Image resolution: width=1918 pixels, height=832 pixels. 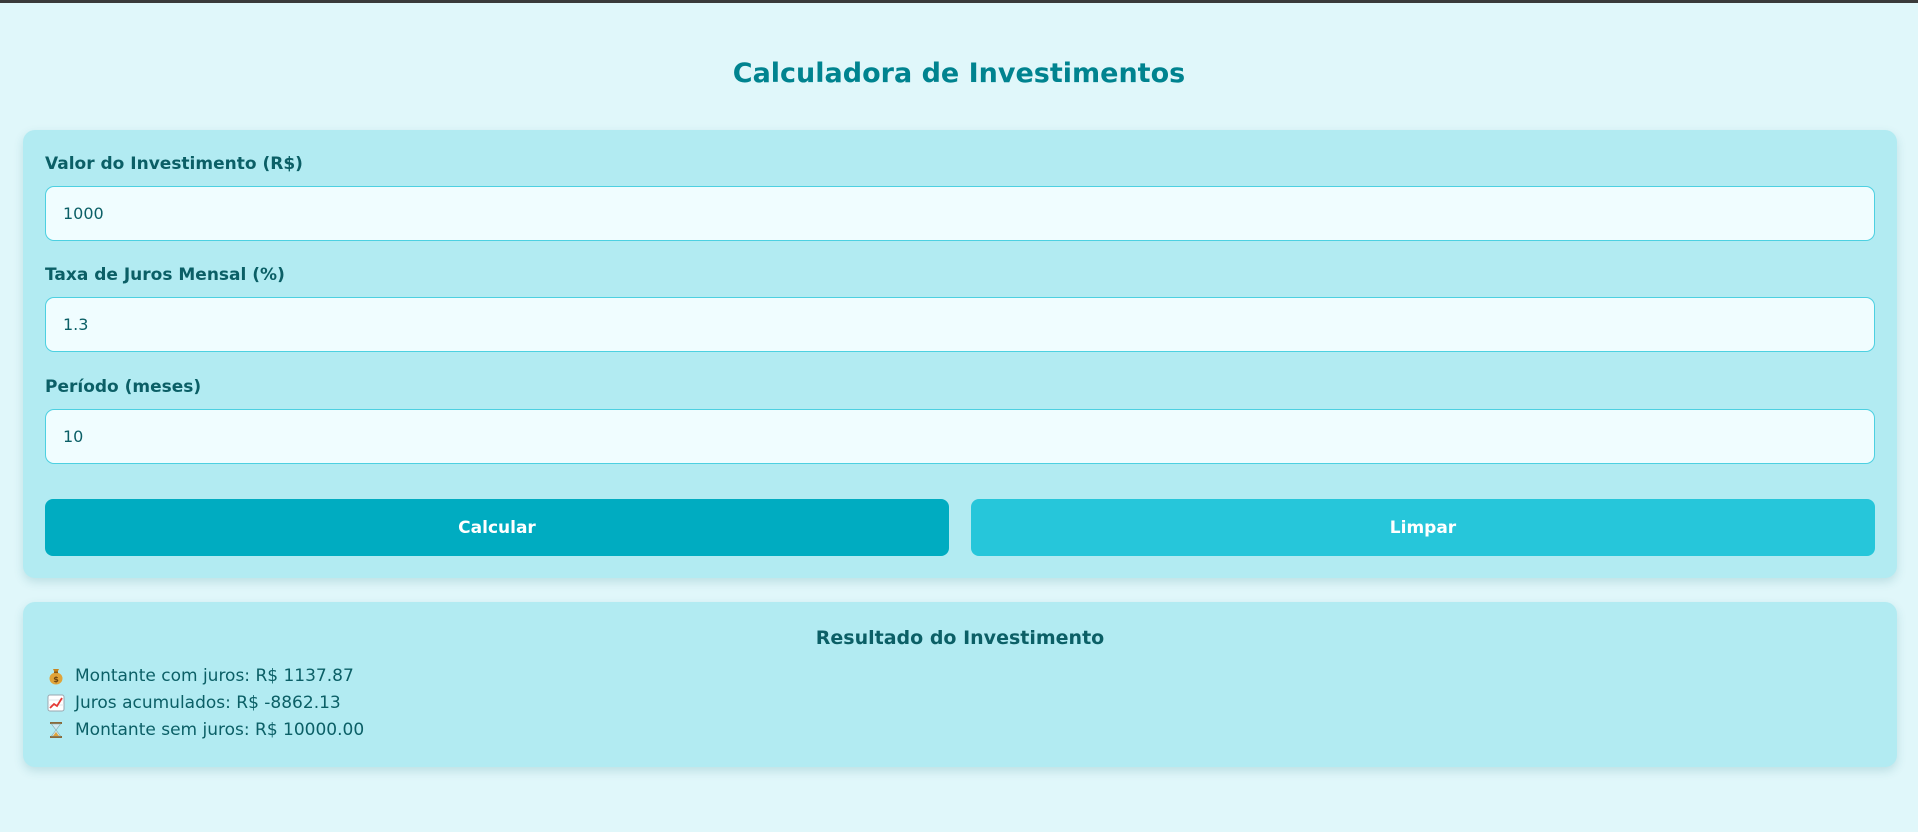 What do you see at coordinates (1423, 527) in the screenshot?
I see `clear-button: Limpar` at bounding box center [1423, 527].